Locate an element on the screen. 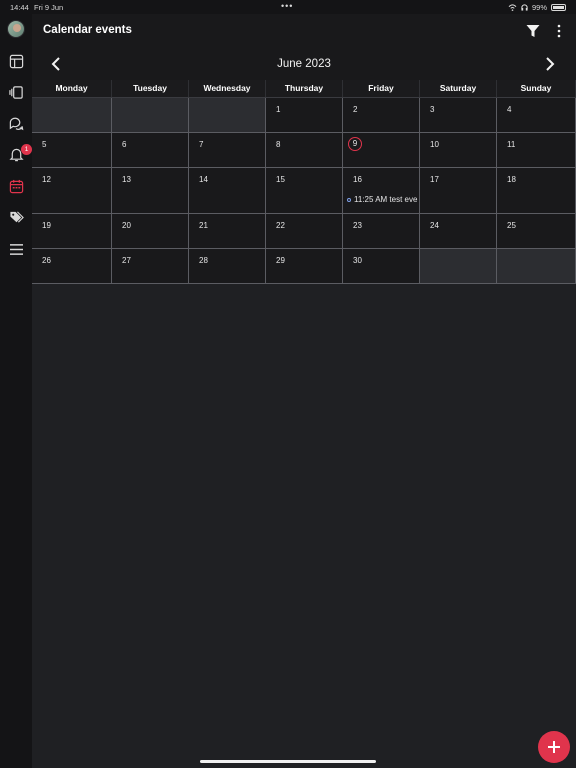  day-cell: 9 is located at coordinates (381, 150).